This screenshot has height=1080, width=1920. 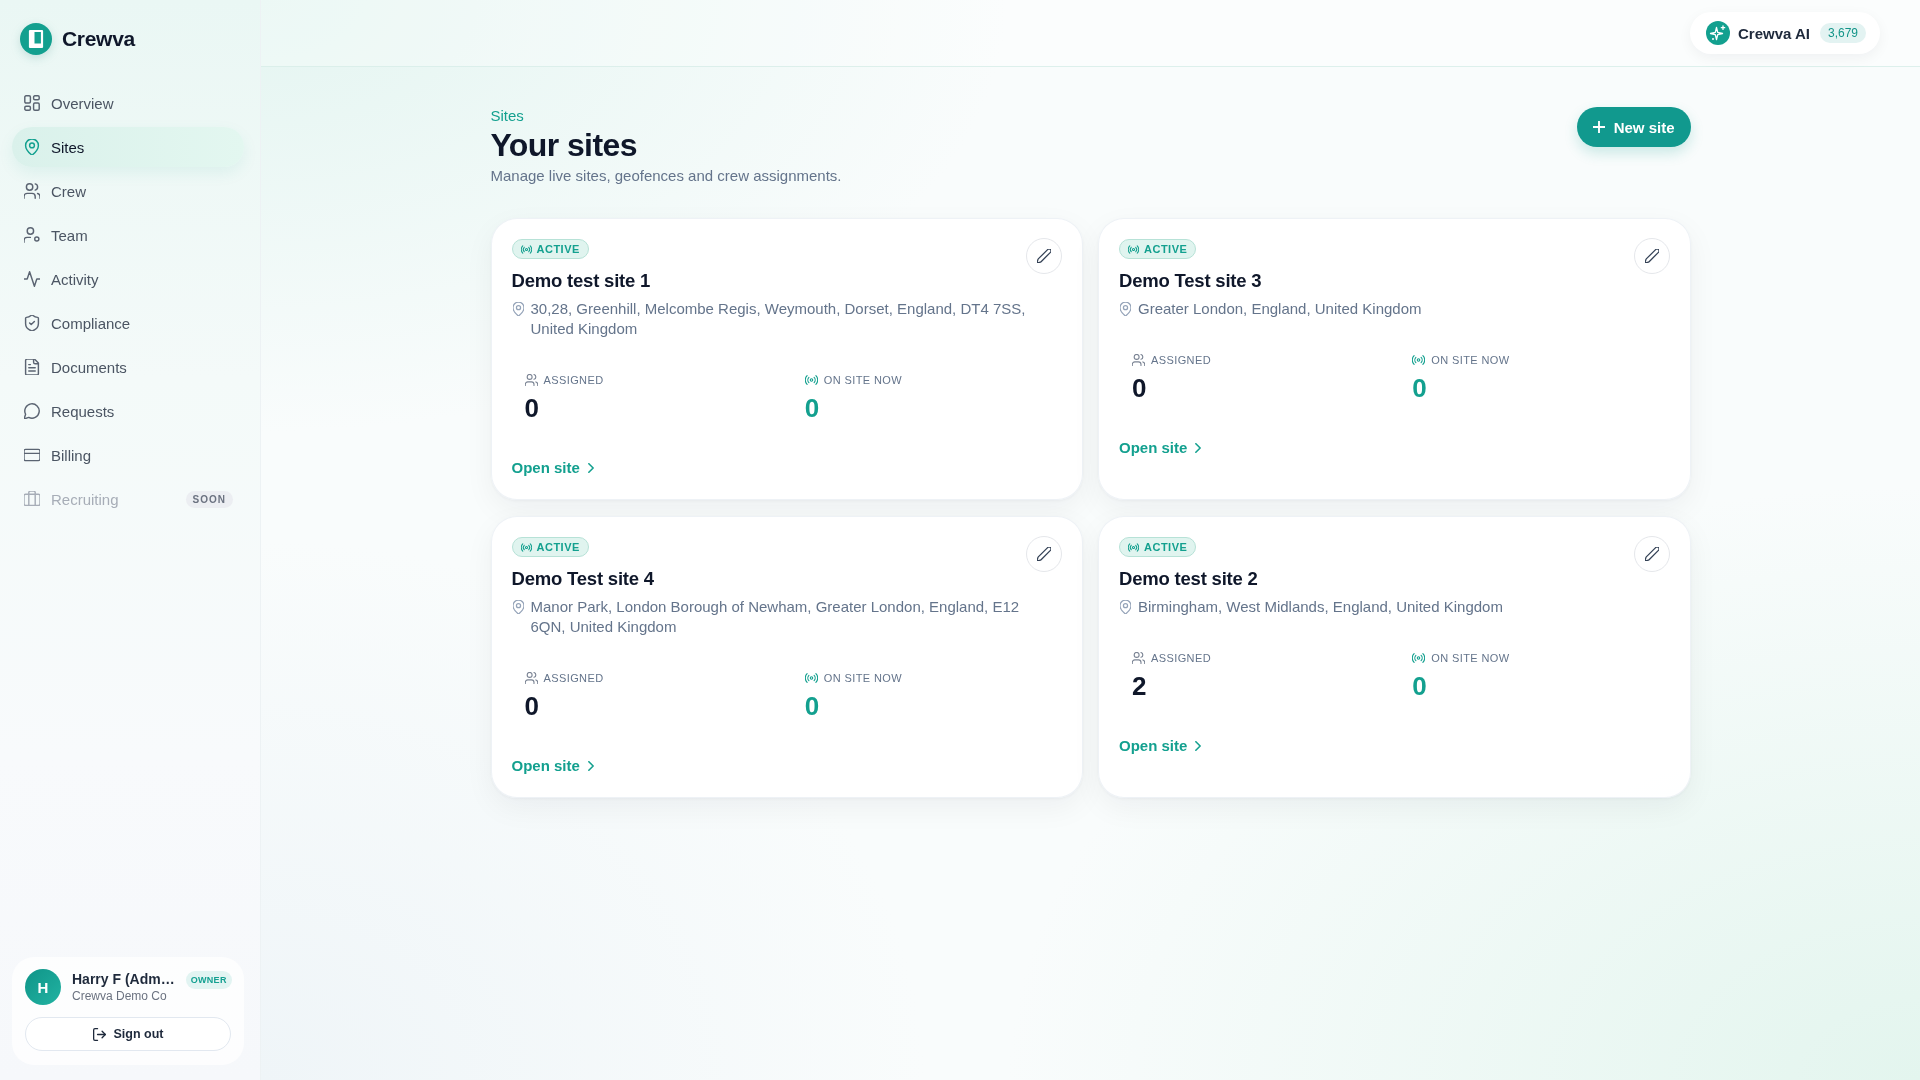 I want to click on shield-check-icon, so click(x=32, y=323).